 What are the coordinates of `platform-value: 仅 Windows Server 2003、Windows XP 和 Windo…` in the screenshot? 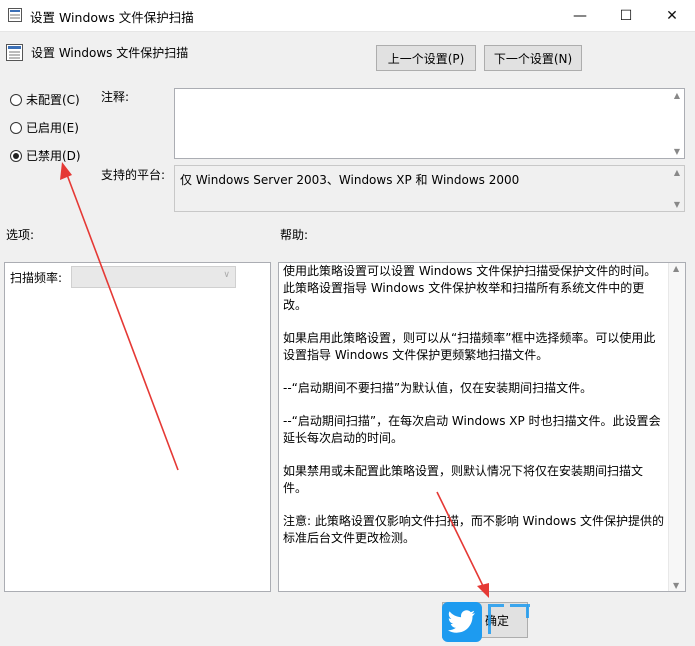 It's located at (350, 180).